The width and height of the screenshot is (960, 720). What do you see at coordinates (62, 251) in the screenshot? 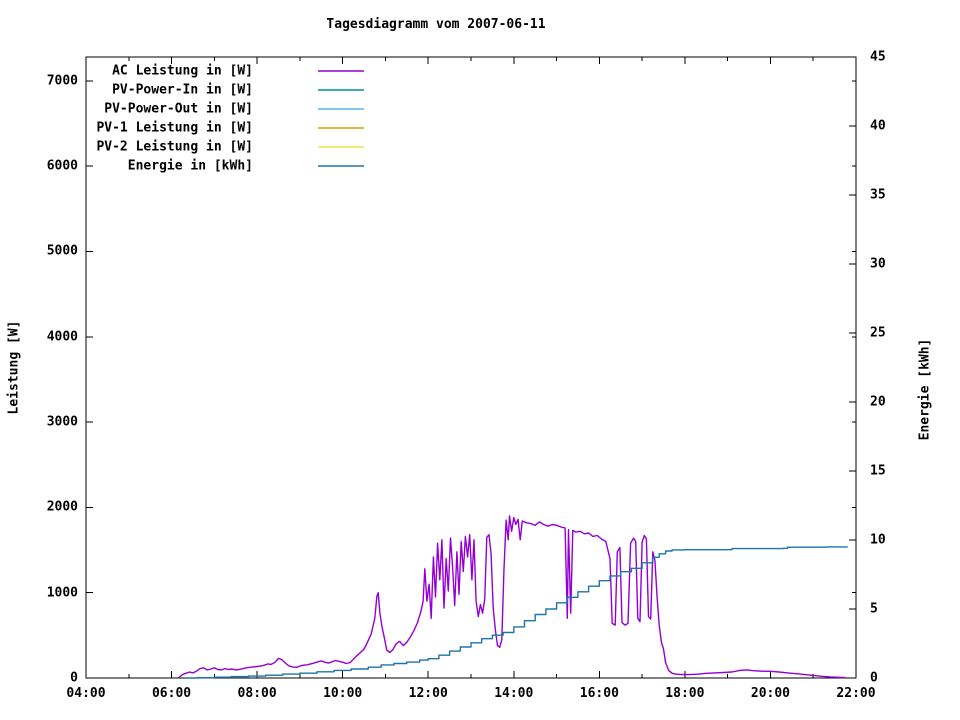
I see `y-tick-label: 5000` at bounding box center [62, 251].